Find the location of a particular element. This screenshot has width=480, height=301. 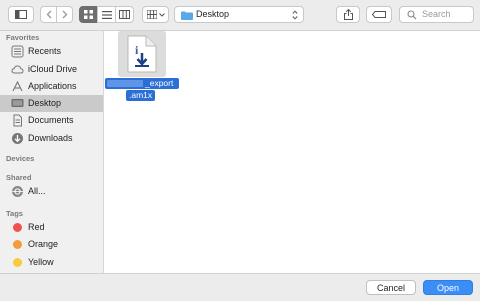

desktop-icon is located at coordinates (17, 103).